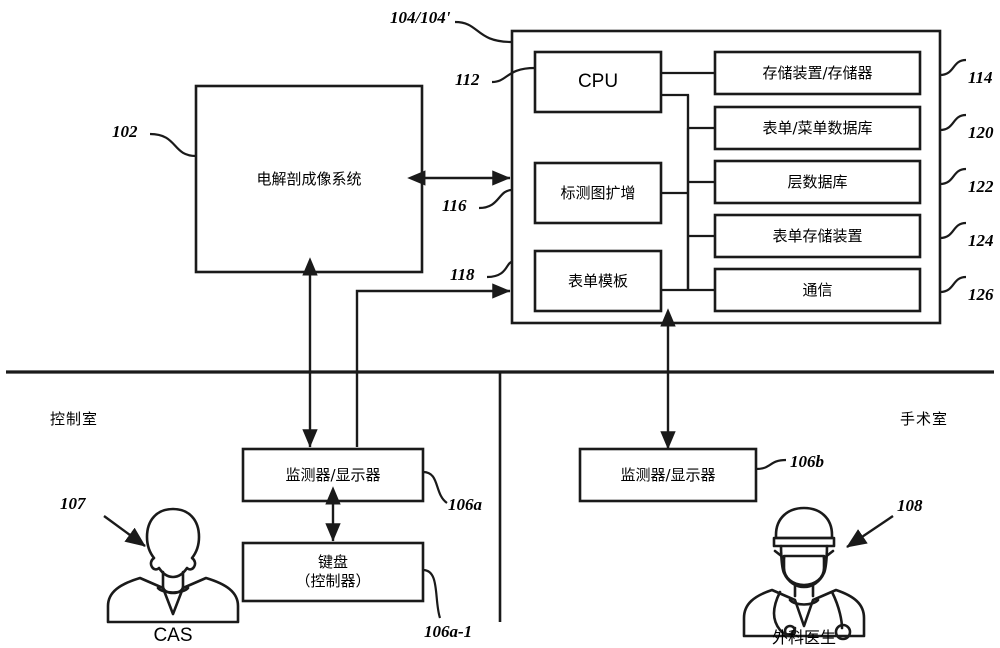  I want to click on map-augmentation-box, so click(598, 193).